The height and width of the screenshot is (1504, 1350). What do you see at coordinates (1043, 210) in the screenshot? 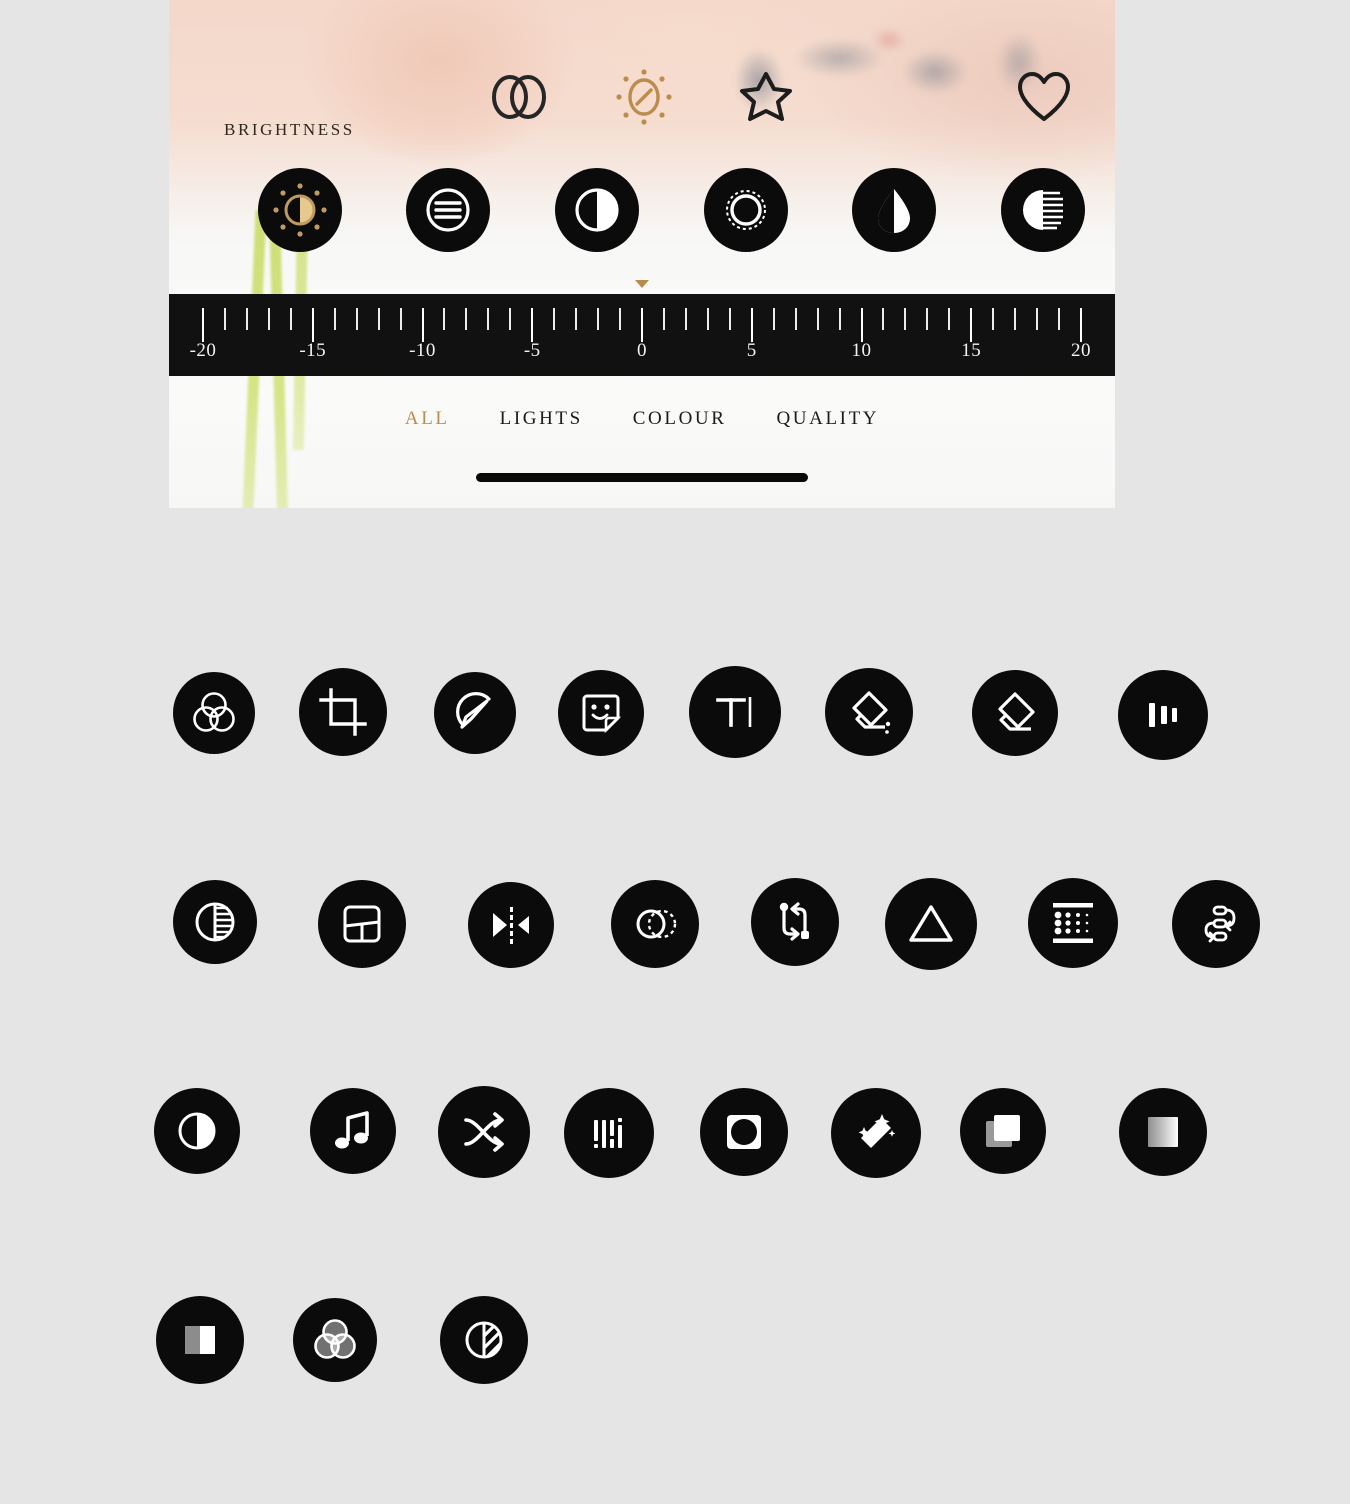
I see `fade-icon` at bounding box center [1043, 210].